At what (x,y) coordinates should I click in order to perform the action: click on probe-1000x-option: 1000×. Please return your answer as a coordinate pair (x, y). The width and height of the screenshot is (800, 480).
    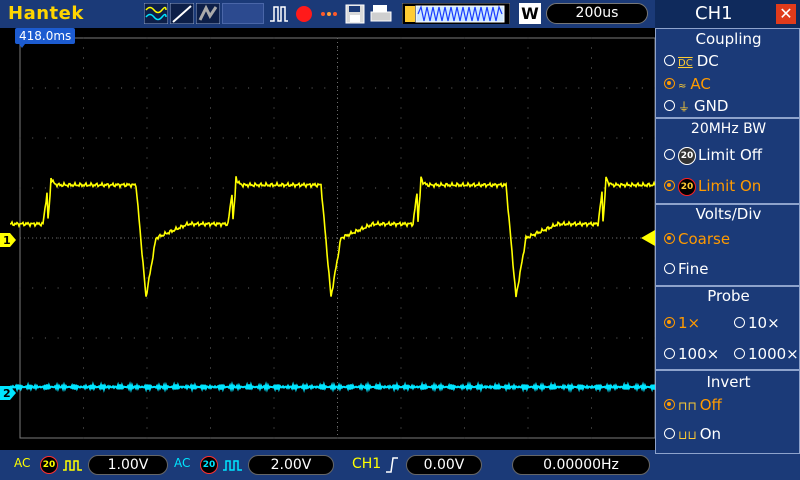
    Looking at the image, I should click on (766, 354).